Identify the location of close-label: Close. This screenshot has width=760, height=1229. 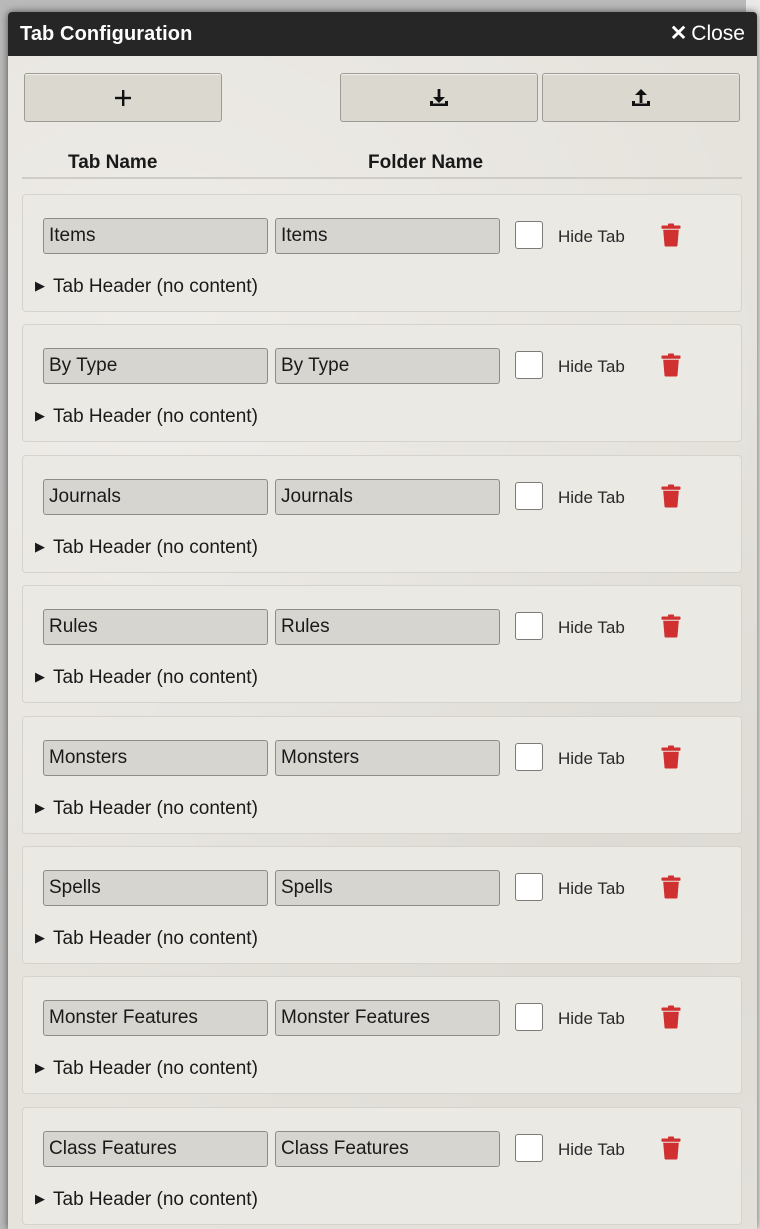
(718, 33).